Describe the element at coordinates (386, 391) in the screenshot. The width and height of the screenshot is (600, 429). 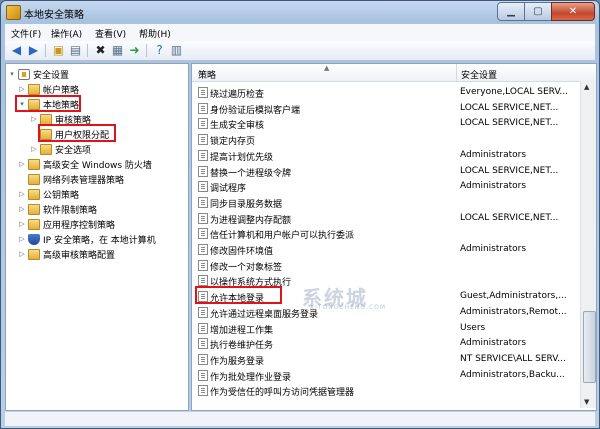
I see `table-row: 作为受信任的呼叫方访问凭据管理器` at that location.